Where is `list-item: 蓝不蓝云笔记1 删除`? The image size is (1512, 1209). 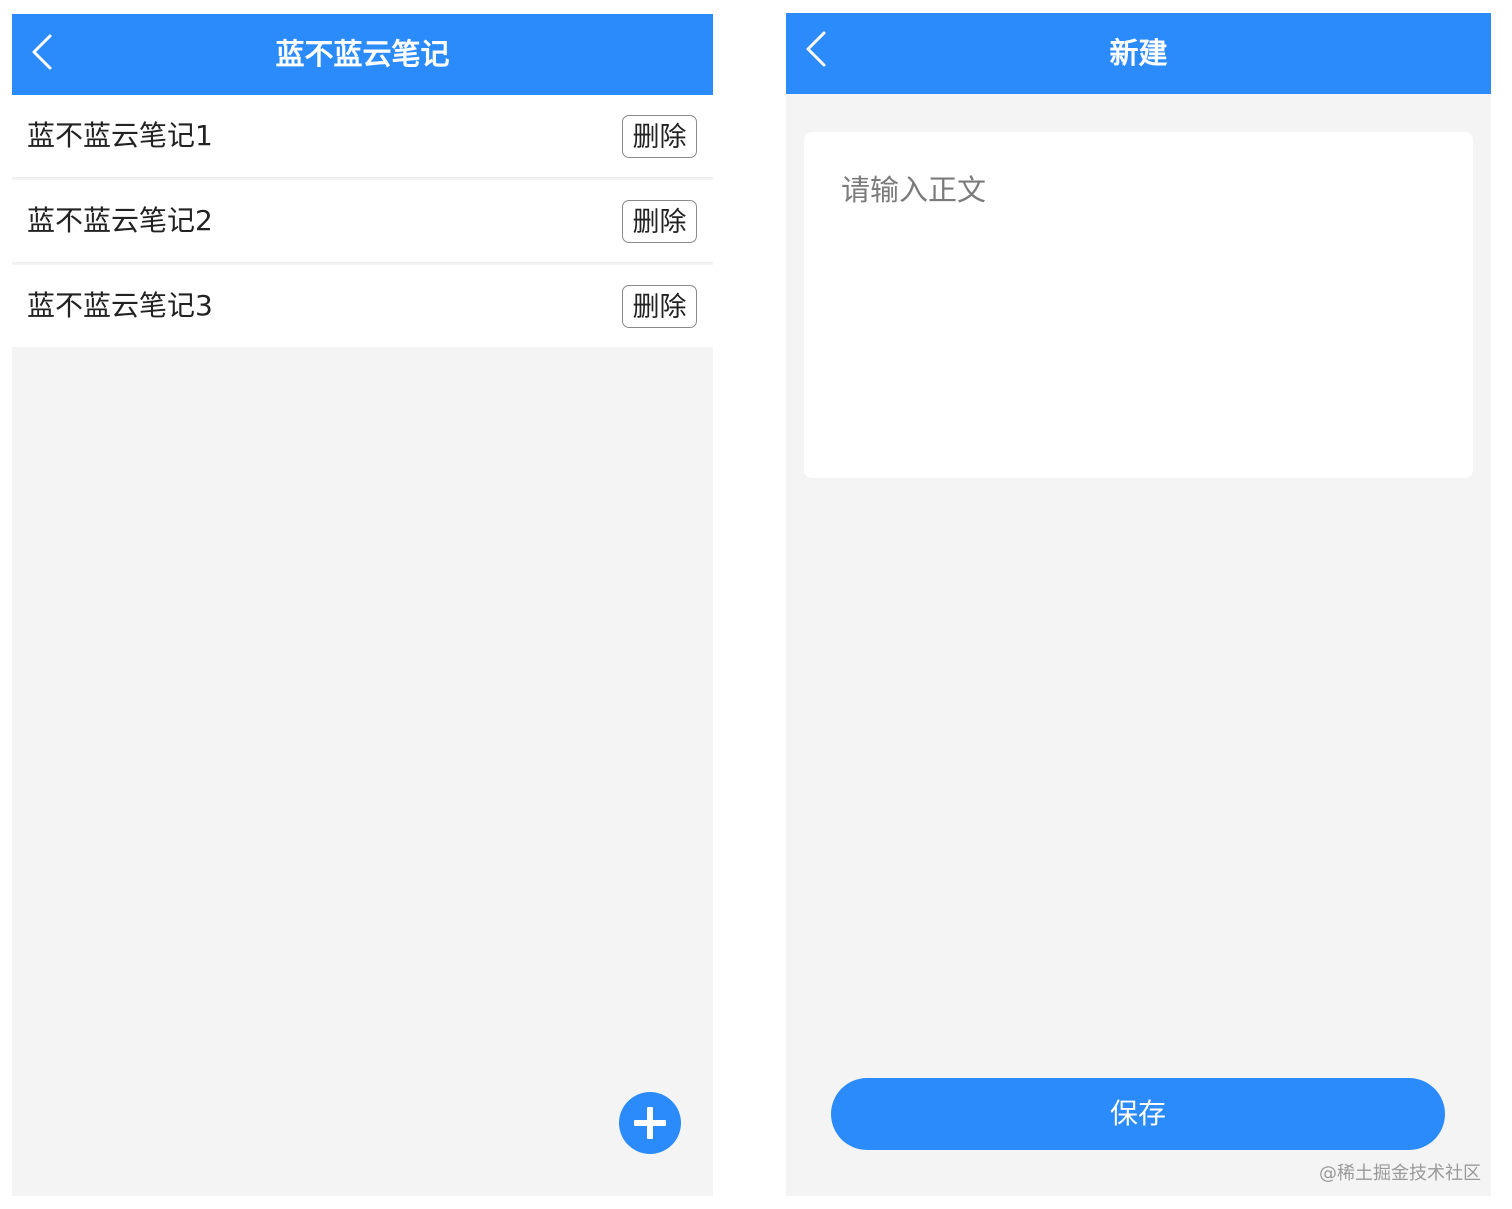
list-item: 蓝不蓝云笔记1 删除 is located at coordinates (362, 136).